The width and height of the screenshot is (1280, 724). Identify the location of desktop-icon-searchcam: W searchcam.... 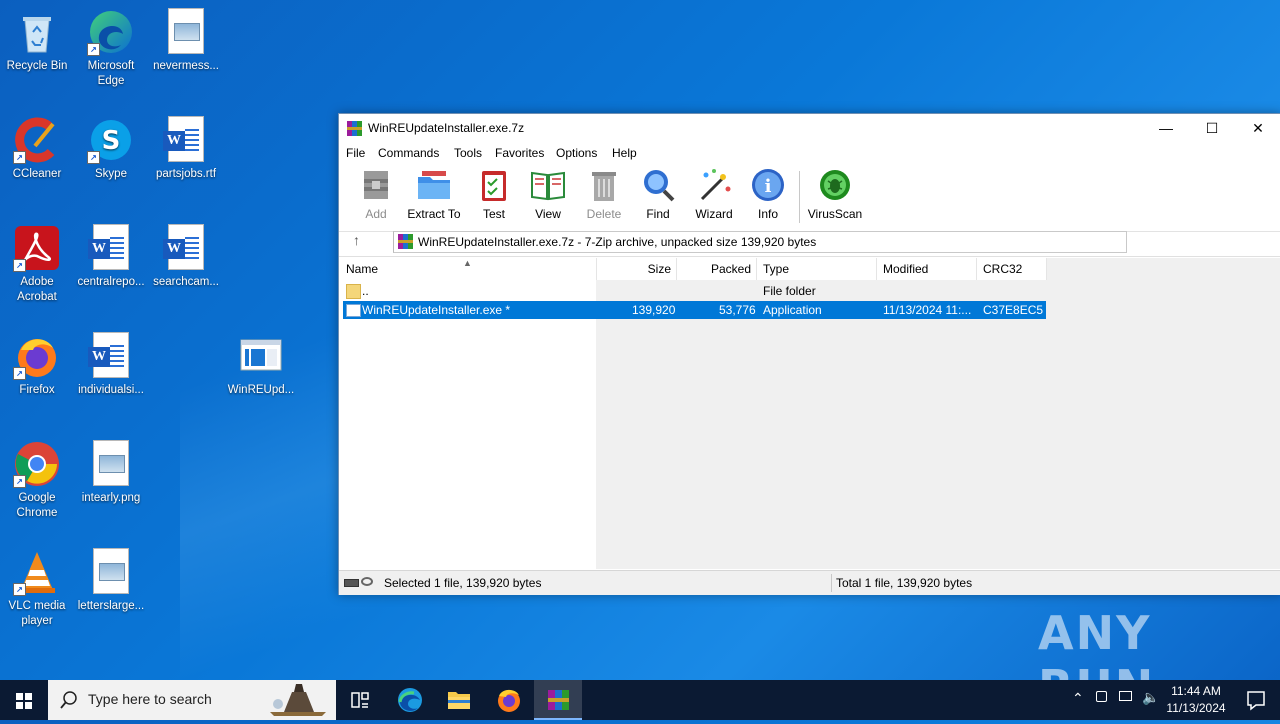
(186, 257).